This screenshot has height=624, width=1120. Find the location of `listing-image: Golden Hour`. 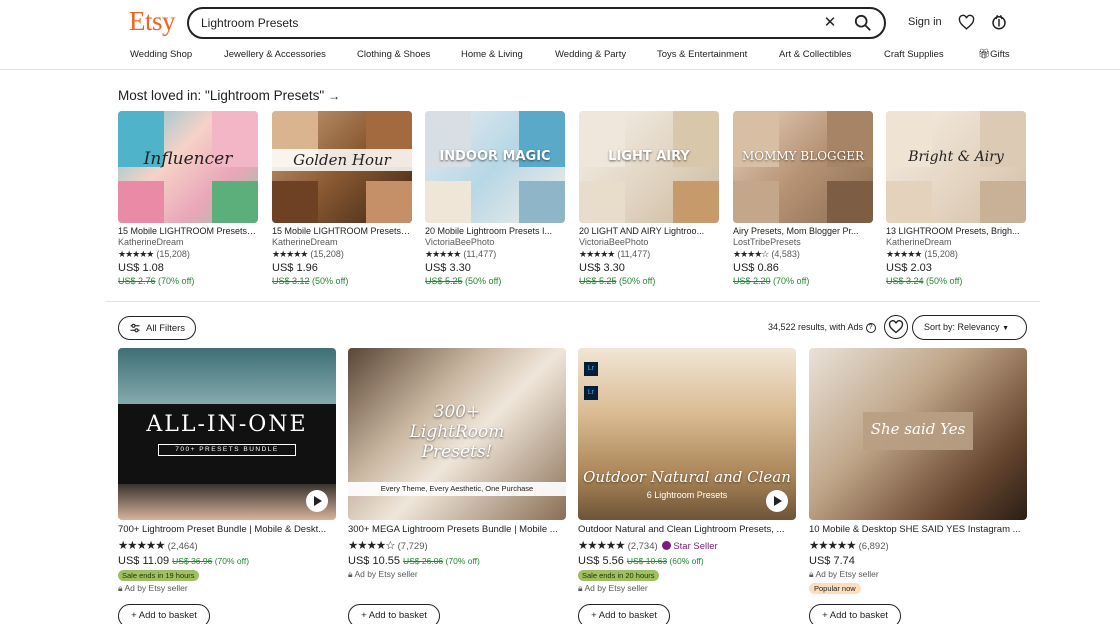

listing-image: Golden Hour is located at coordinates (342, 167).